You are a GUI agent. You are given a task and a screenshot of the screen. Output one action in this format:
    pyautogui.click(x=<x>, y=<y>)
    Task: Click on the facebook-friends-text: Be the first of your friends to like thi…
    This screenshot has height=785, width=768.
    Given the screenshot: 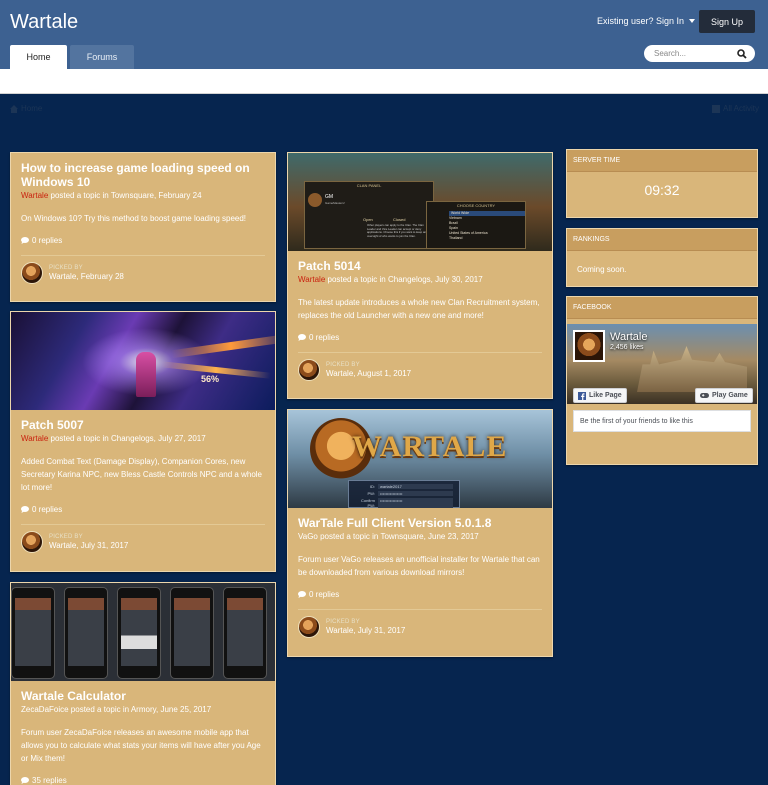 What is the action you would take?
    pyautogui.click(x=662, y=421)
    